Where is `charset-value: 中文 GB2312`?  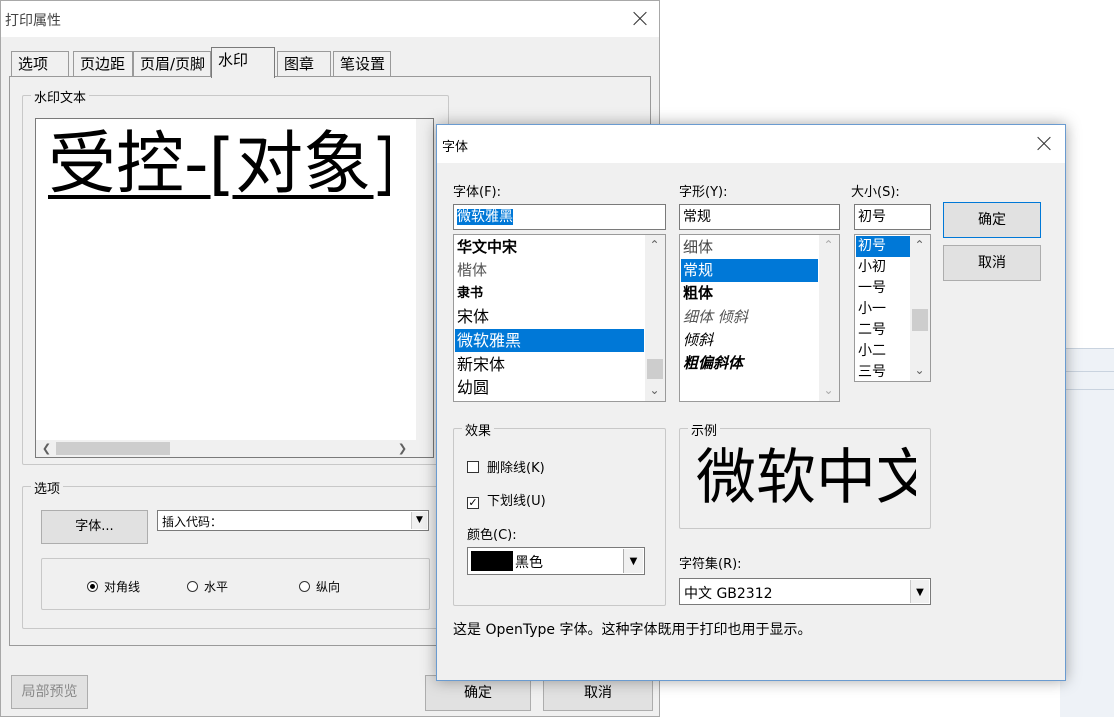 charset-value: 中文 GB2312 is located at coordinates (728, 594).